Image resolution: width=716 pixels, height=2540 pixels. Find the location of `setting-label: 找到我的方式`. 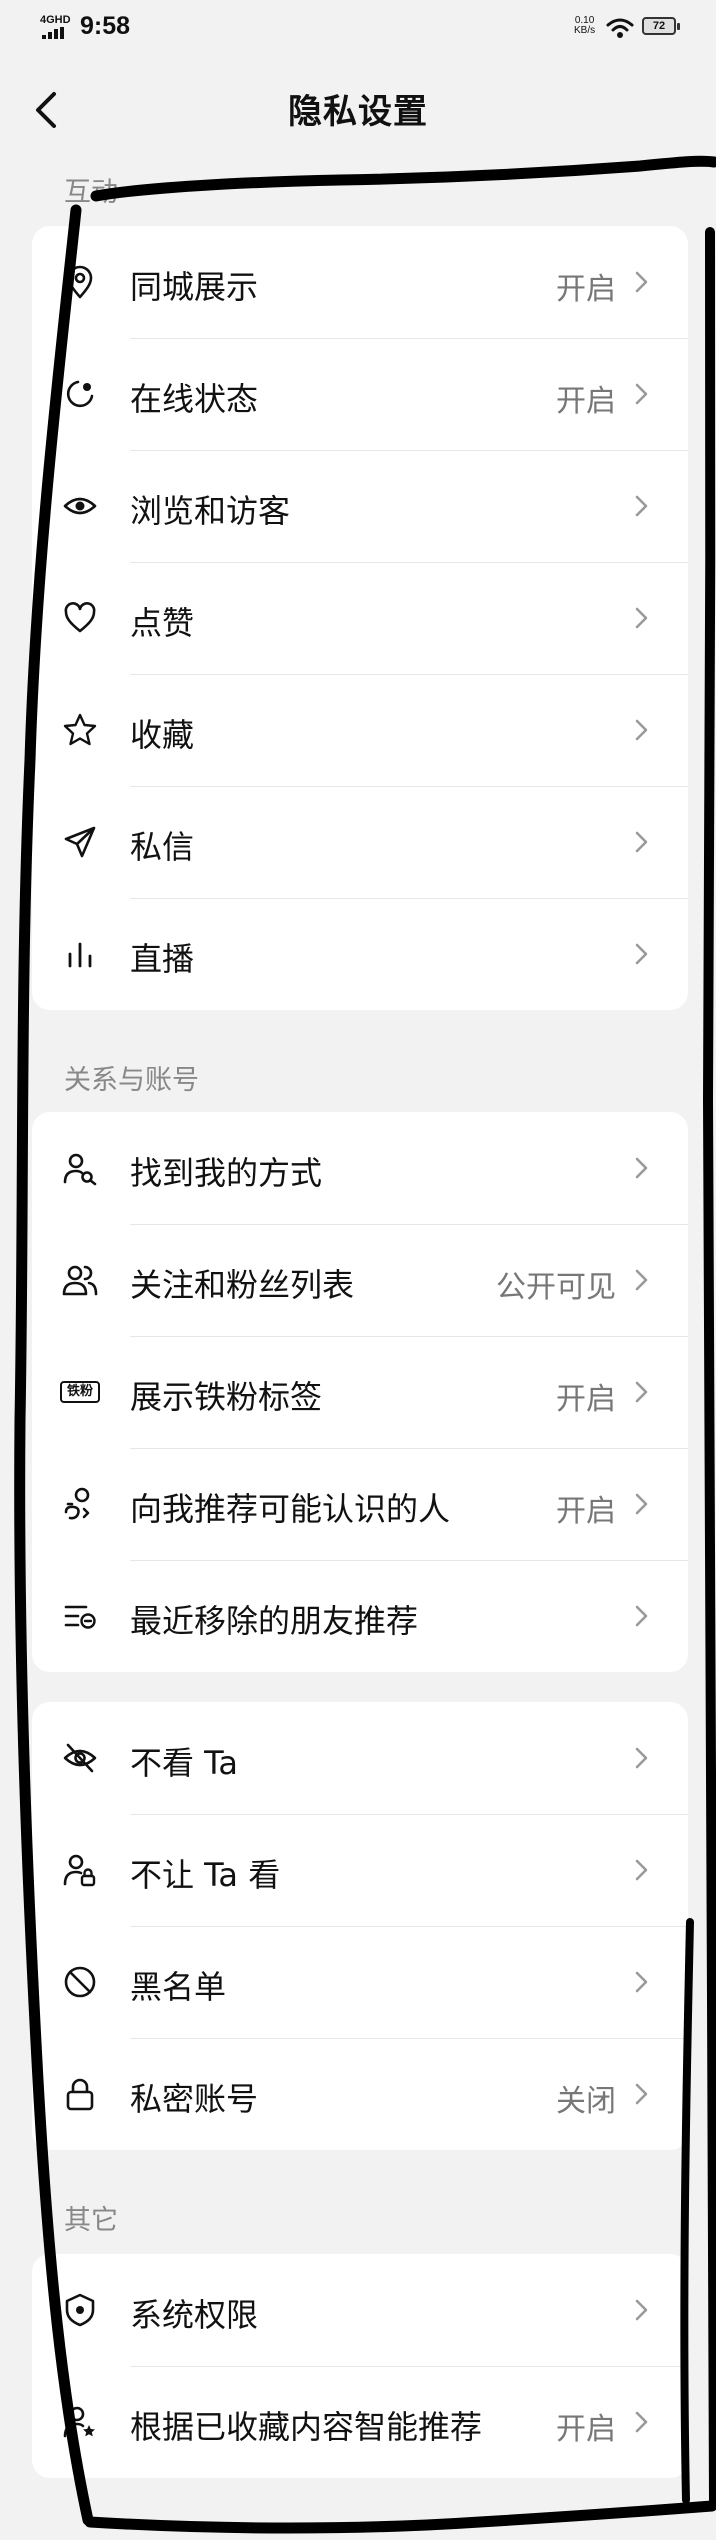

setting-label: 找到我的方式 is located at coordinates (226, 1173).